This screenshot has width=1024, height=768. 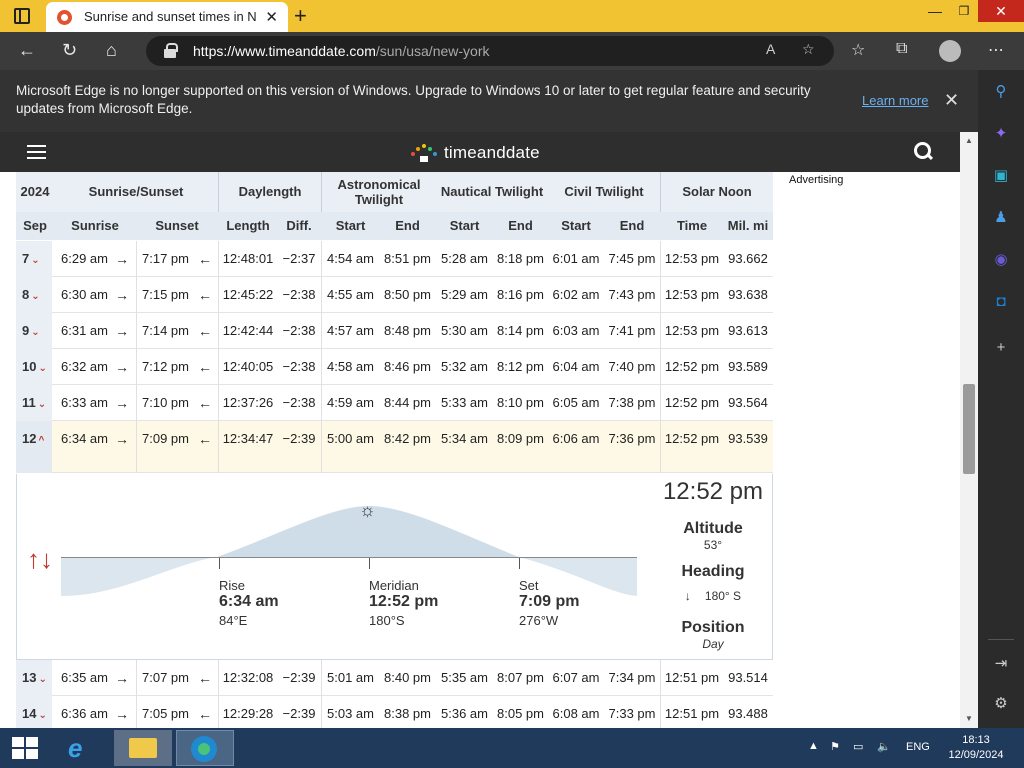 What do you see at coordinates (1001, 218) in the screenshot?
I see `people-icon: ♟` at bounding box center [1001, 218].